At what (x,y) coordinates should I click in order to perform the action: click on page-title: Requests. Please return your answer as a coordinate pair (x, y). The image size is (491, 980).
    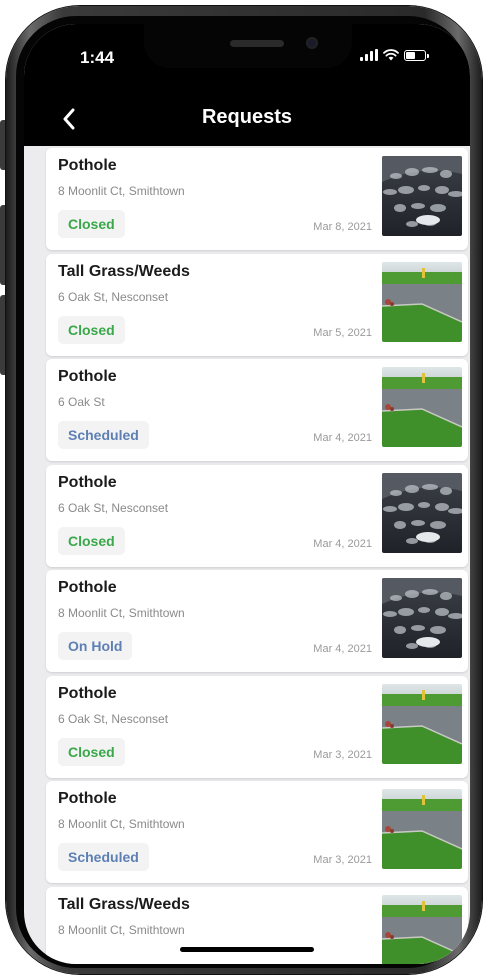
    Looking at the image, I should click on (247, 117).